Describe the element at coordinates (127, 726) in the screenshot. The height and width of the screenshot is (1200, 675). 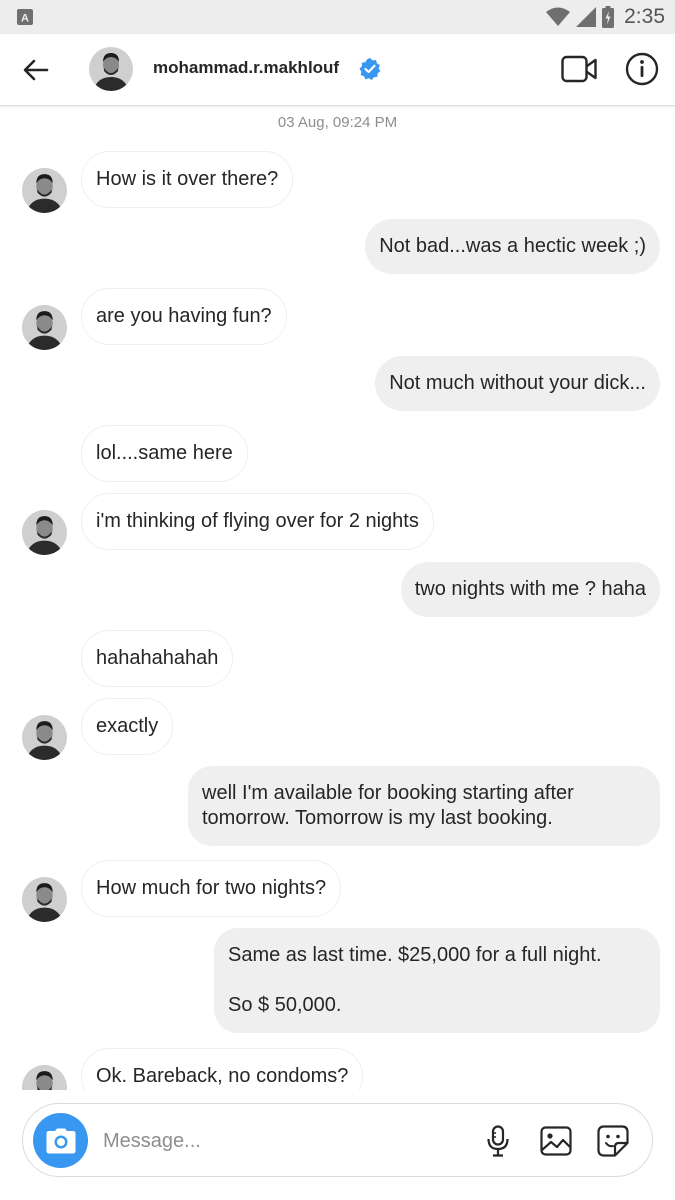
I see `message-incoming: exactly` at that location.